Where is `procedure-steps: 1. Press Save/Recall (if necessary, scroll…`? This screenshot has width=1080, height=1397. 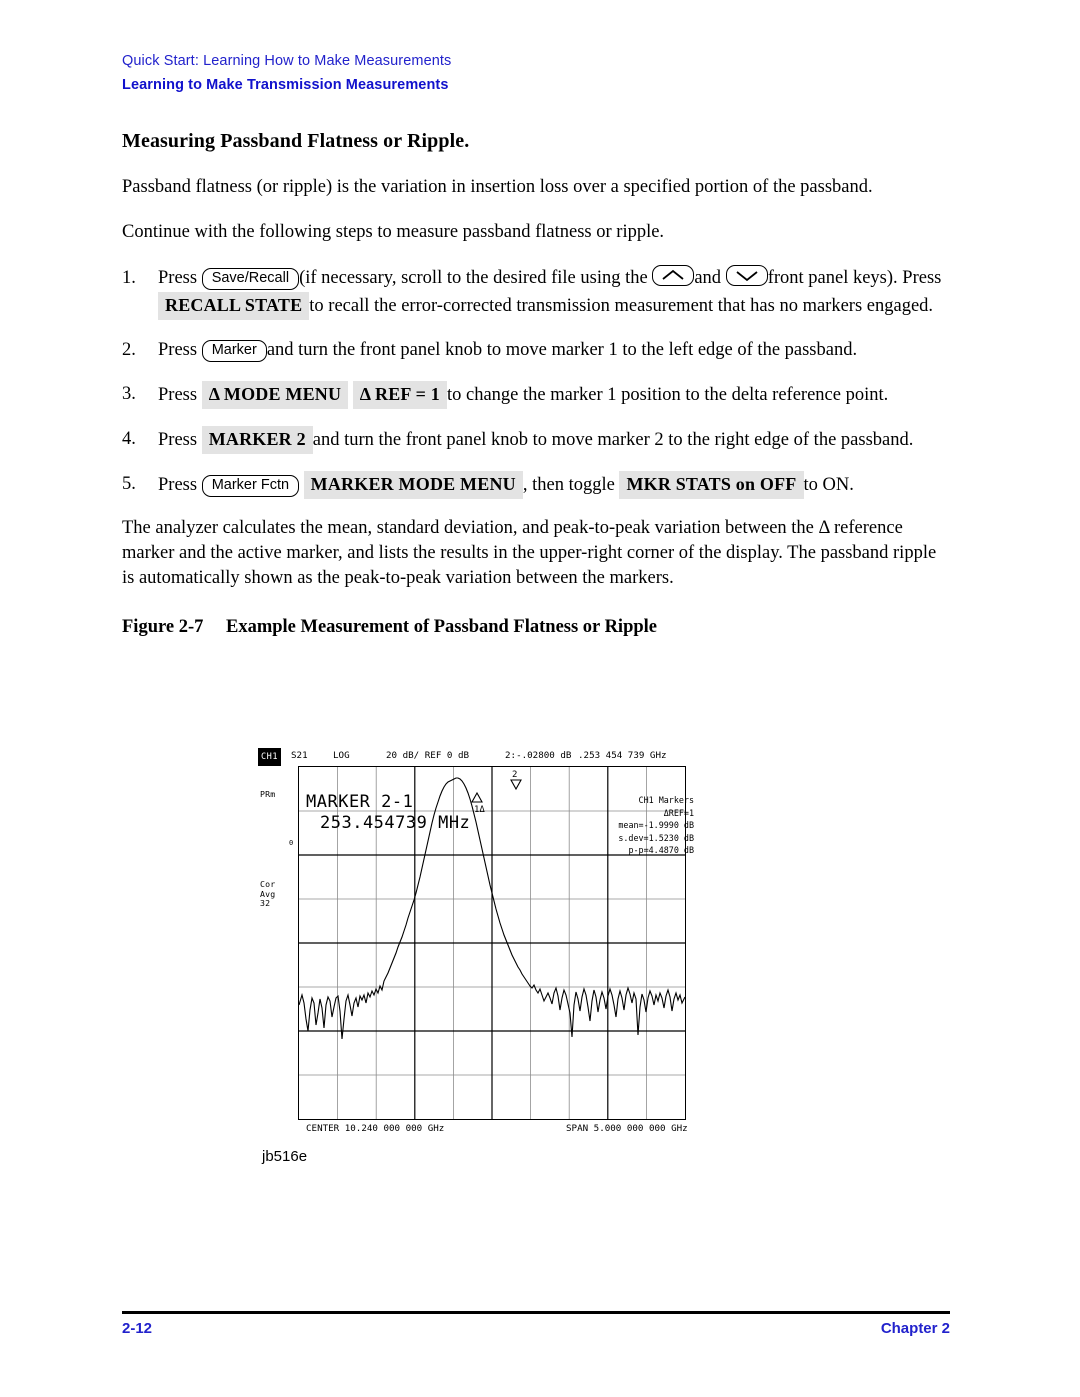 procedure-steps: 1. Press Save/Recall (if necessary, scroll… is located at coordinates (536, 382).